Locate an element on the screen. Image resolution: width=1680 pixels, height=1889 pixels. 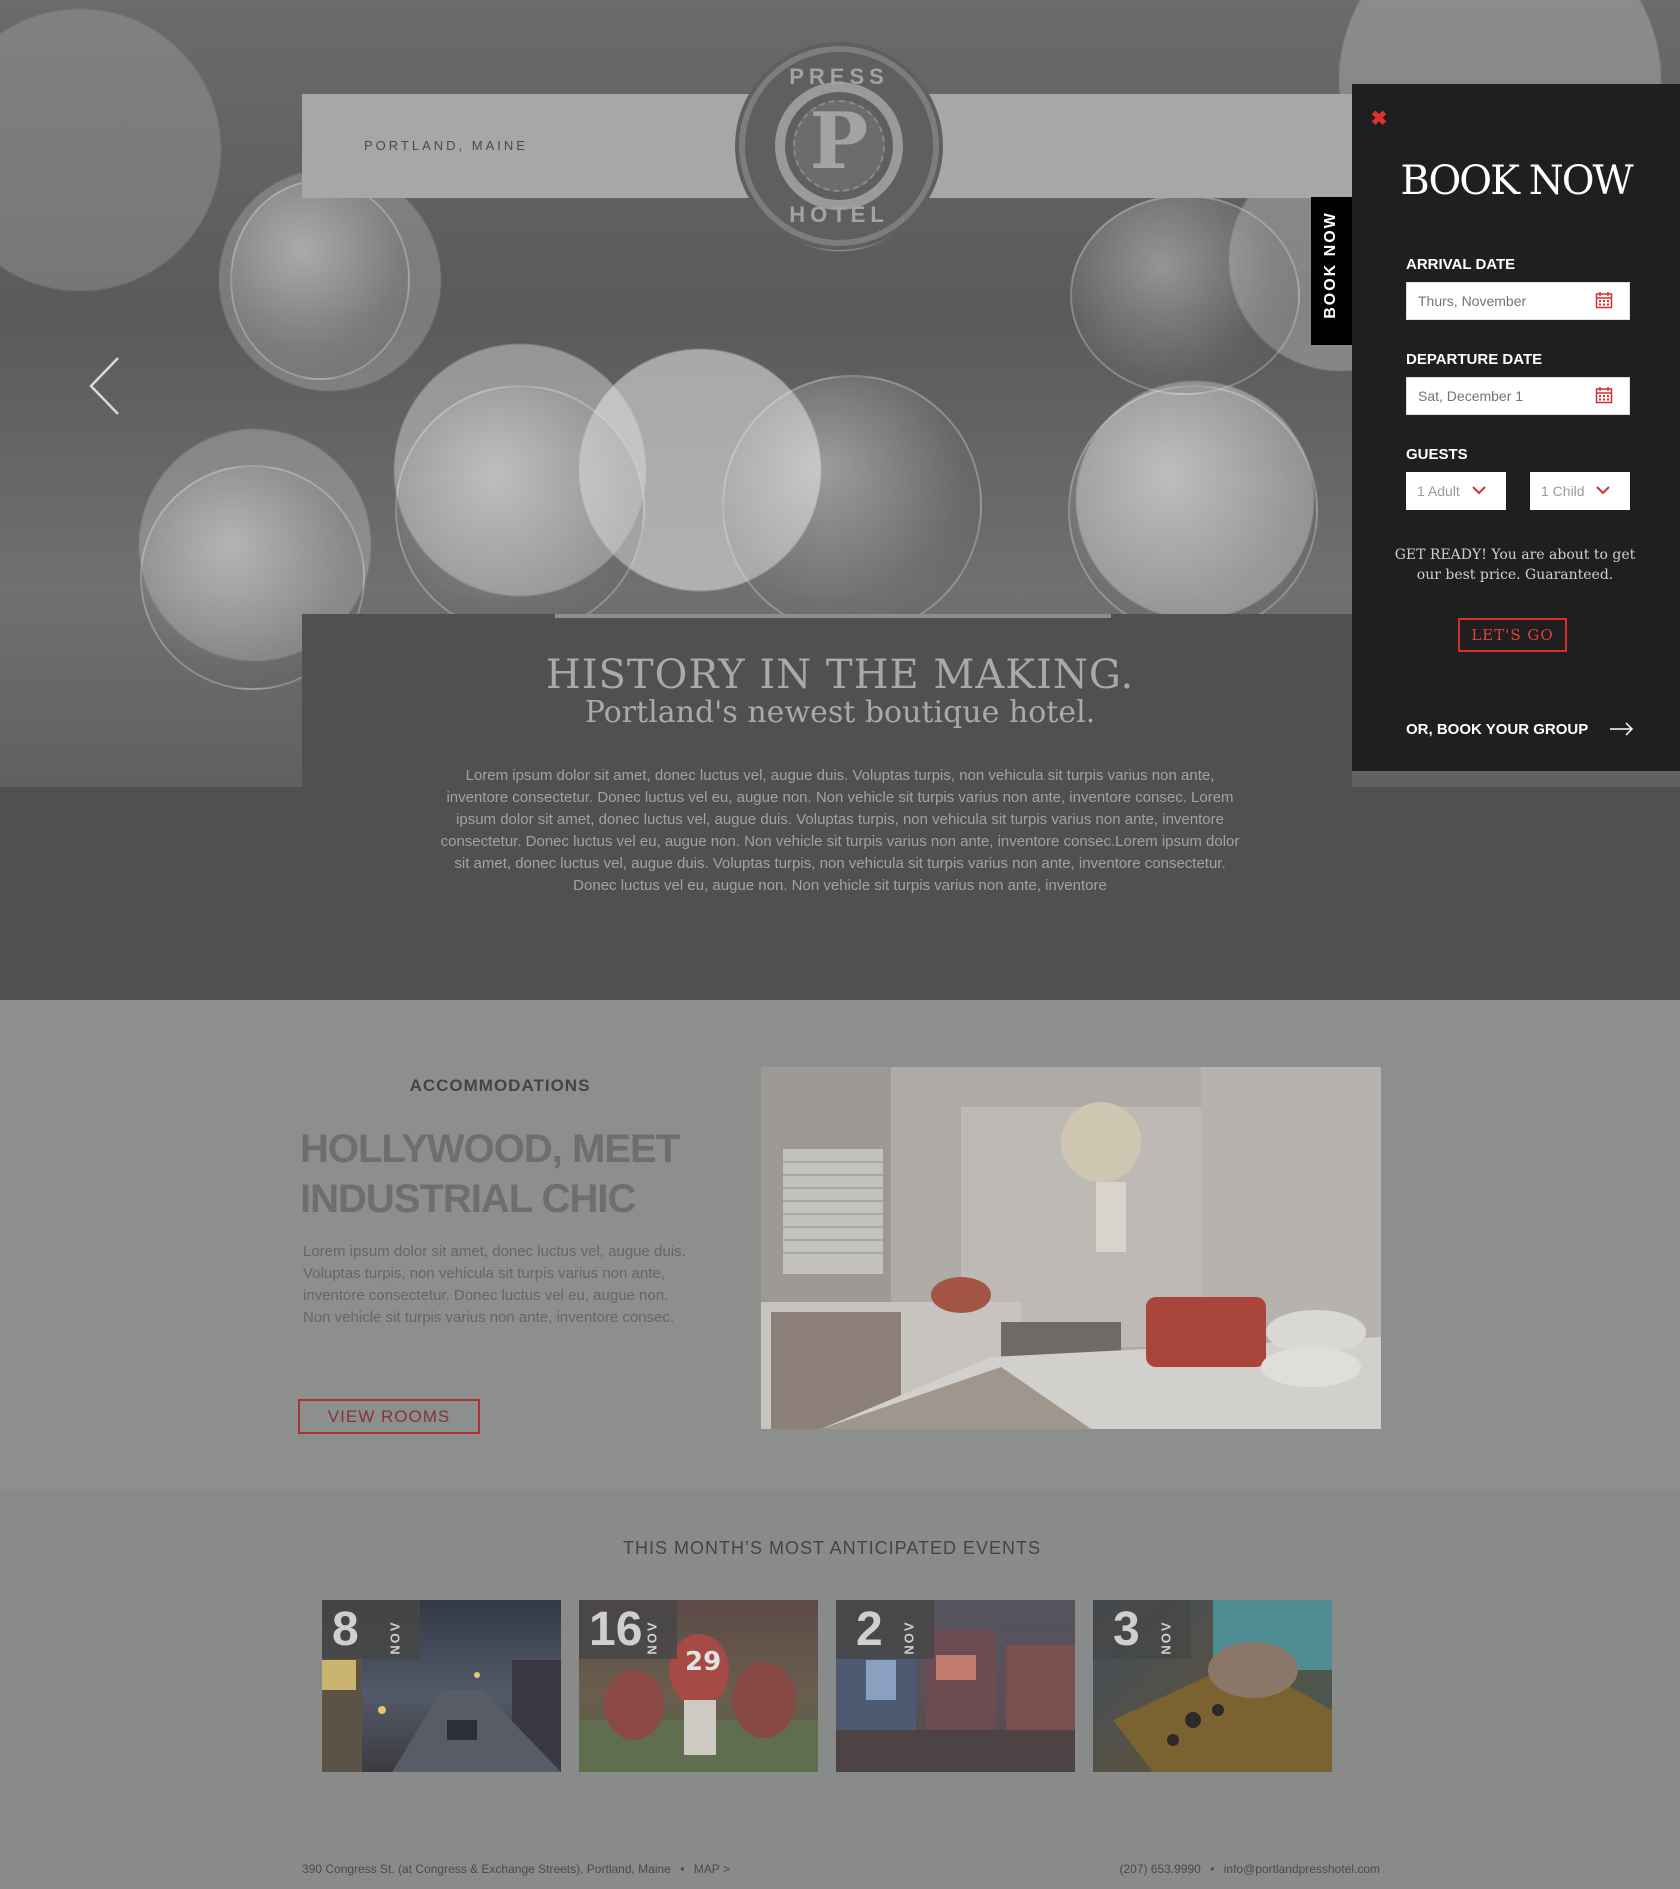
book-now-tab-label: BOOK NOW is located at coordinates (1330, 265).